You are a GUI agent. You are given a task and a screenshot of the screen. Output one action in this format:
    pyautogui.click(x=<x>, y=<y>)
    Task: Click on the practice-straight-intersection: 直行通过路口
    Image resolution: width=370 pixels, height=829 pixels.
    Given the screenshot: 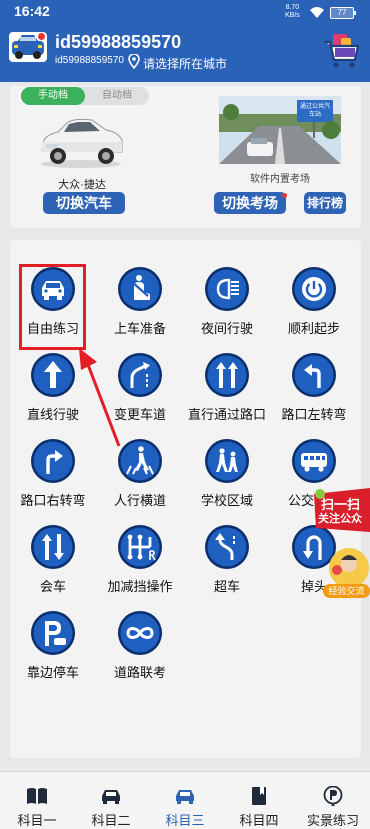 What is the action you would take?
    pyautogui.click(x=227, y=387)
    